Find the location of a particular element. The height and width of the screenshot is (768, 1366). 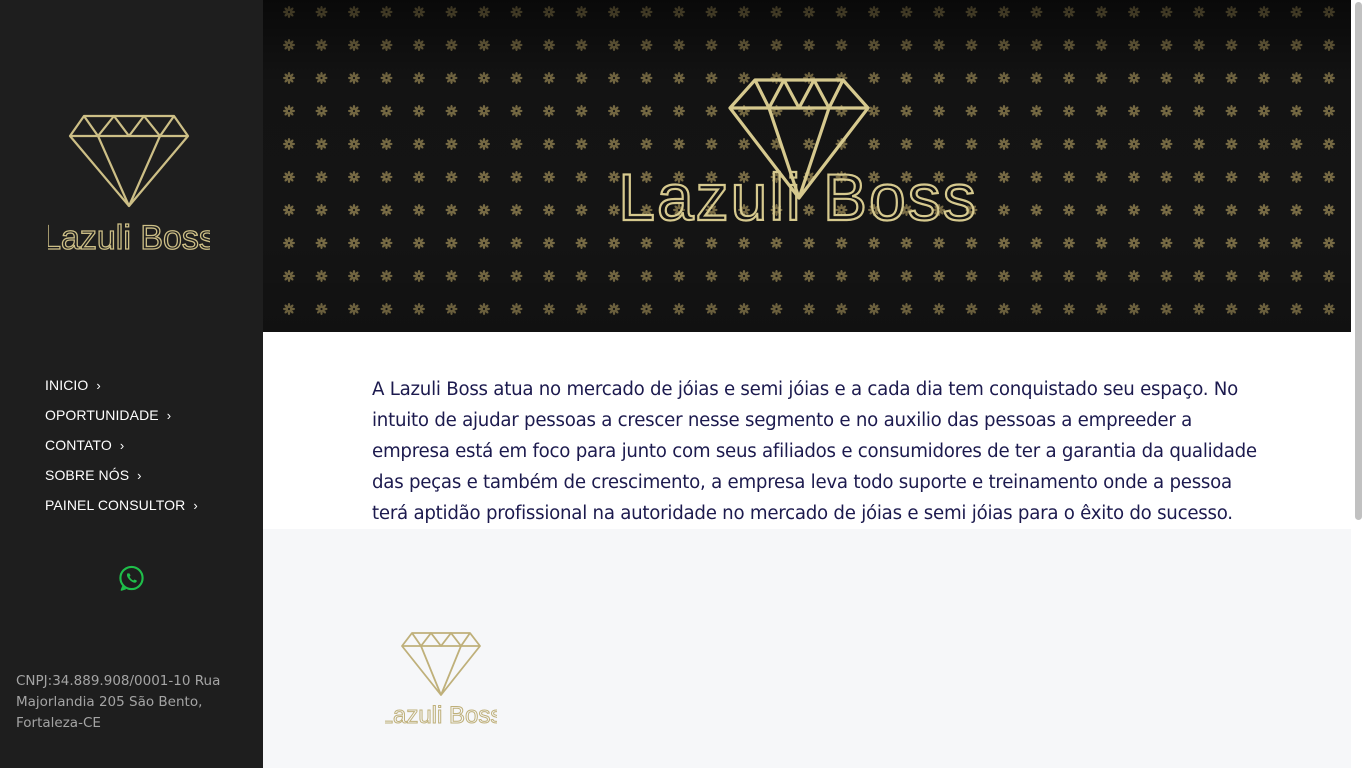

banner-logo-text: Lazuli Boss is located at coordinates (798, 195).